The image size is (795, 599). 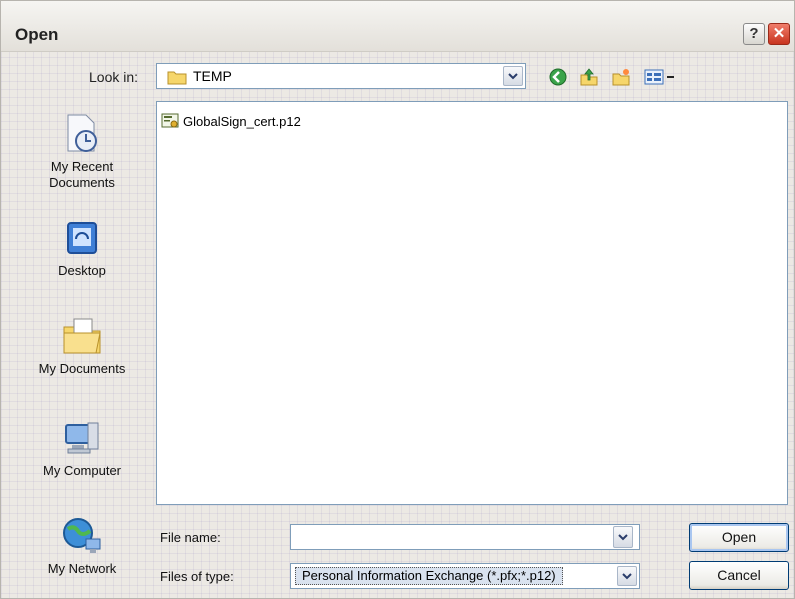 I want to click on file-name: GlobalSign_cert.p12, so click(x=242, y=121).